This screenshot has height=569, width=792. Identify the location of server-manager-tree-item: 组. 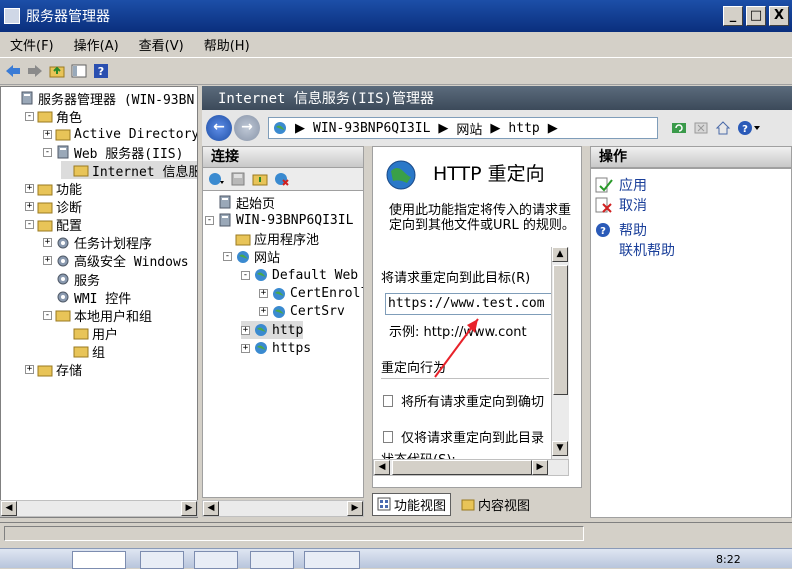
(83, 351).